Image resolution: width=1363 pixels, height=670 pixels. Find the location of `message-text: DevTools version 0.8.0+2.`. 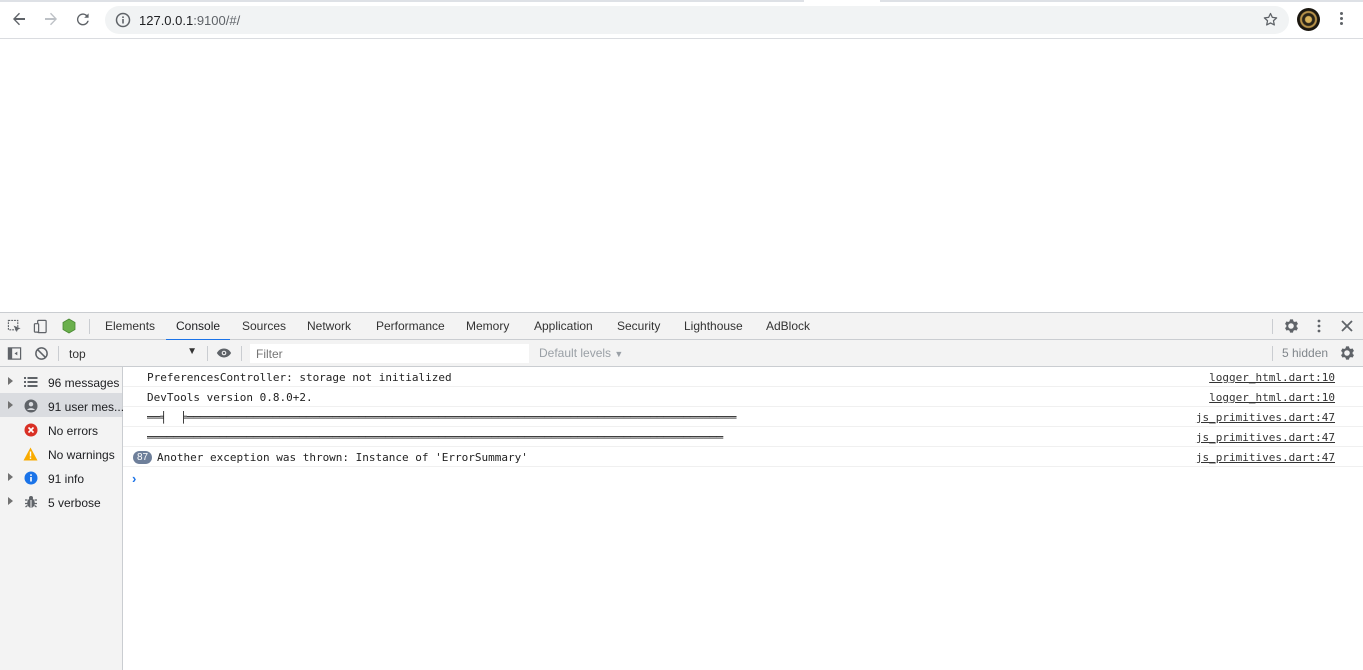

message-text: DevTools version 0.8.0+2. is located at coordinates (230, 397).